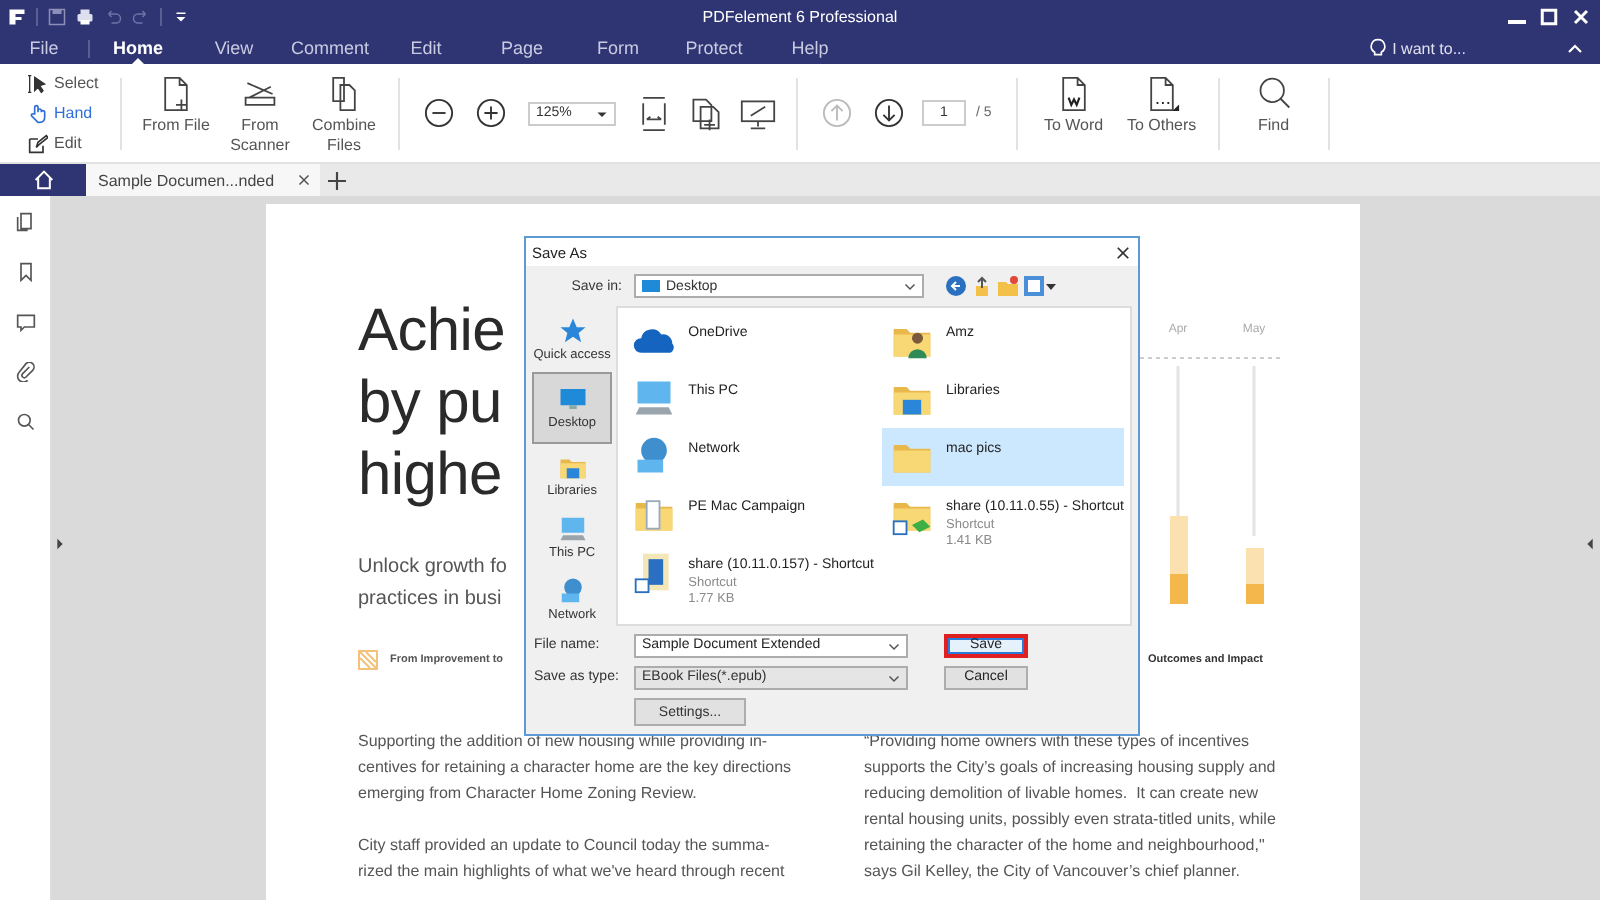  What do you see at coordinates (572, 331) in the screenshot?
I see `star-icon` at bounding box center [572, 331].